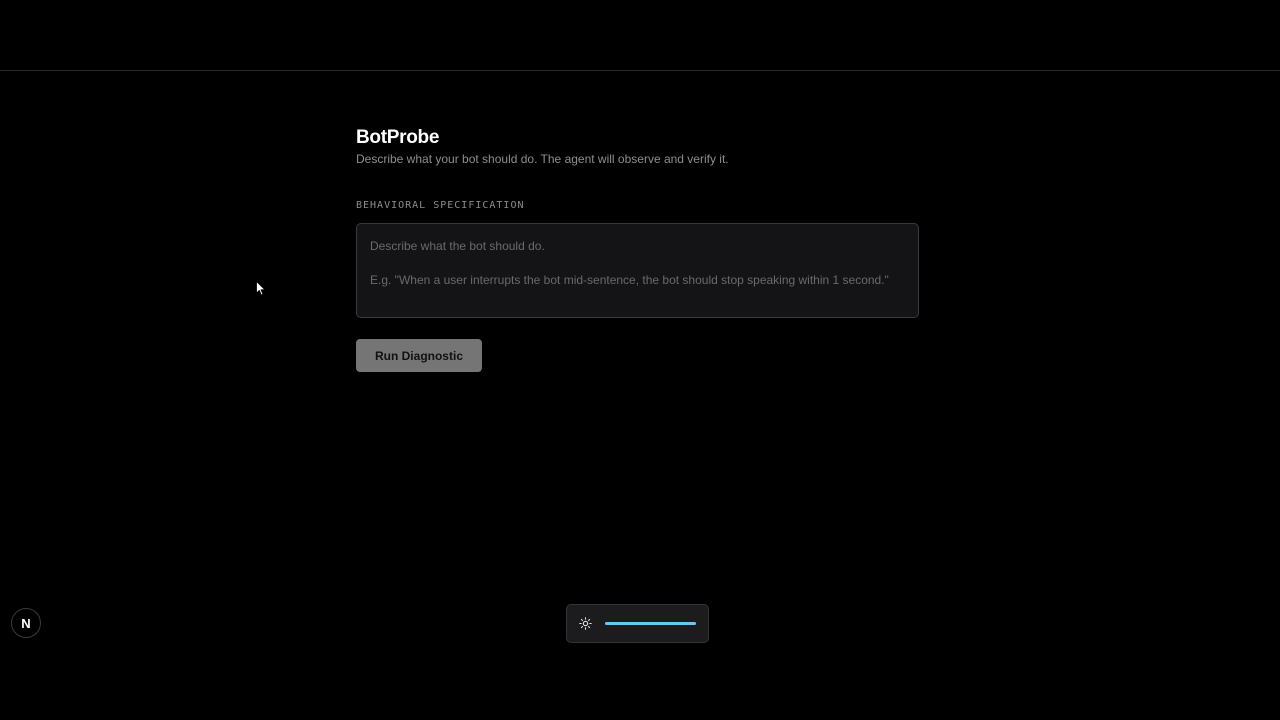 The image size is (1280, 720). I want to click on mouse-cursor-icon, so click(261, 288).